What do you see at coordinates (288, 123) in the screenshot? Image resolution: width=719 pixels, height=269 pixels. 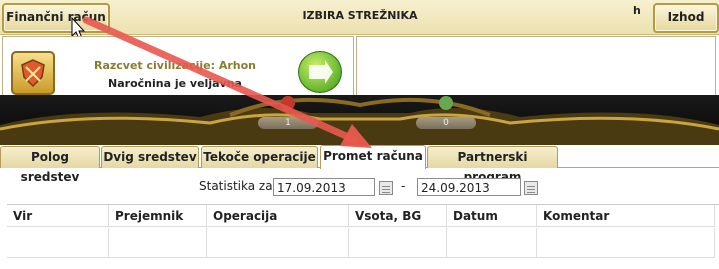 I see `counter-left: 1` at bounding box center [288, 123].